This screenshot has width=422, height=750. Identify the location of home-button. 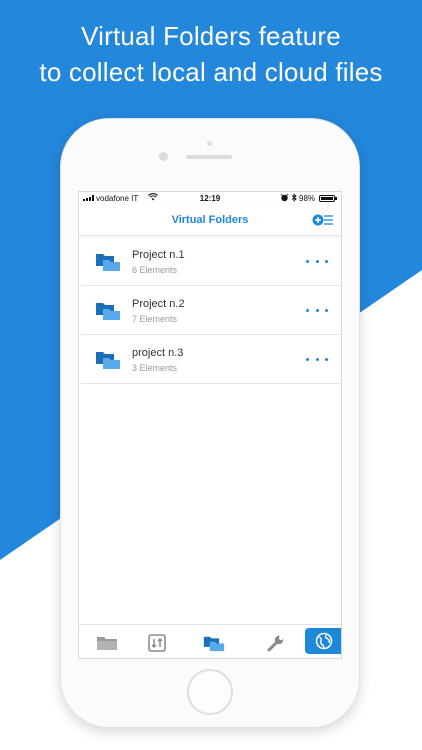
(210, 692).